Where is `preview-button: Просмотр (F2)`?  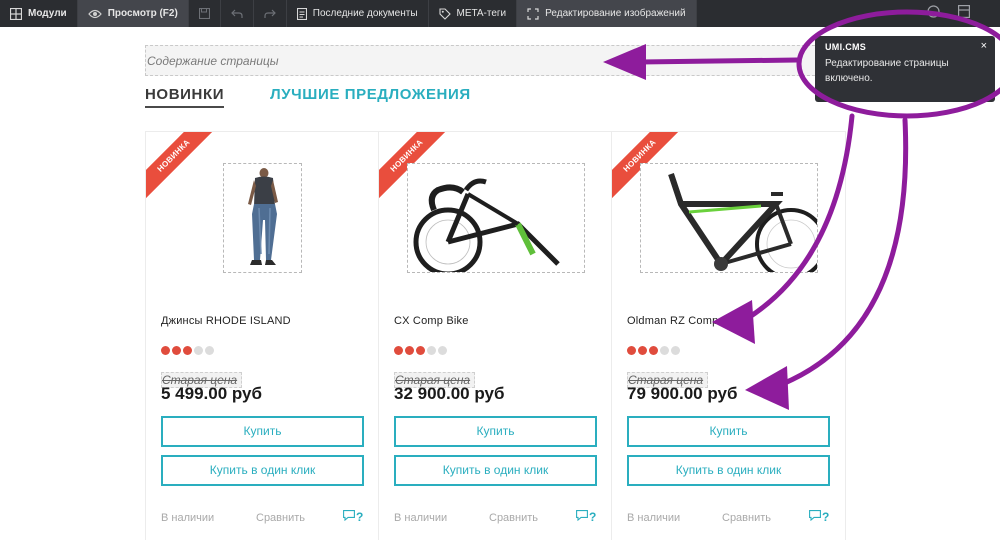 preview-button: Просмотр (F2) is located at coordinates (133, 13).